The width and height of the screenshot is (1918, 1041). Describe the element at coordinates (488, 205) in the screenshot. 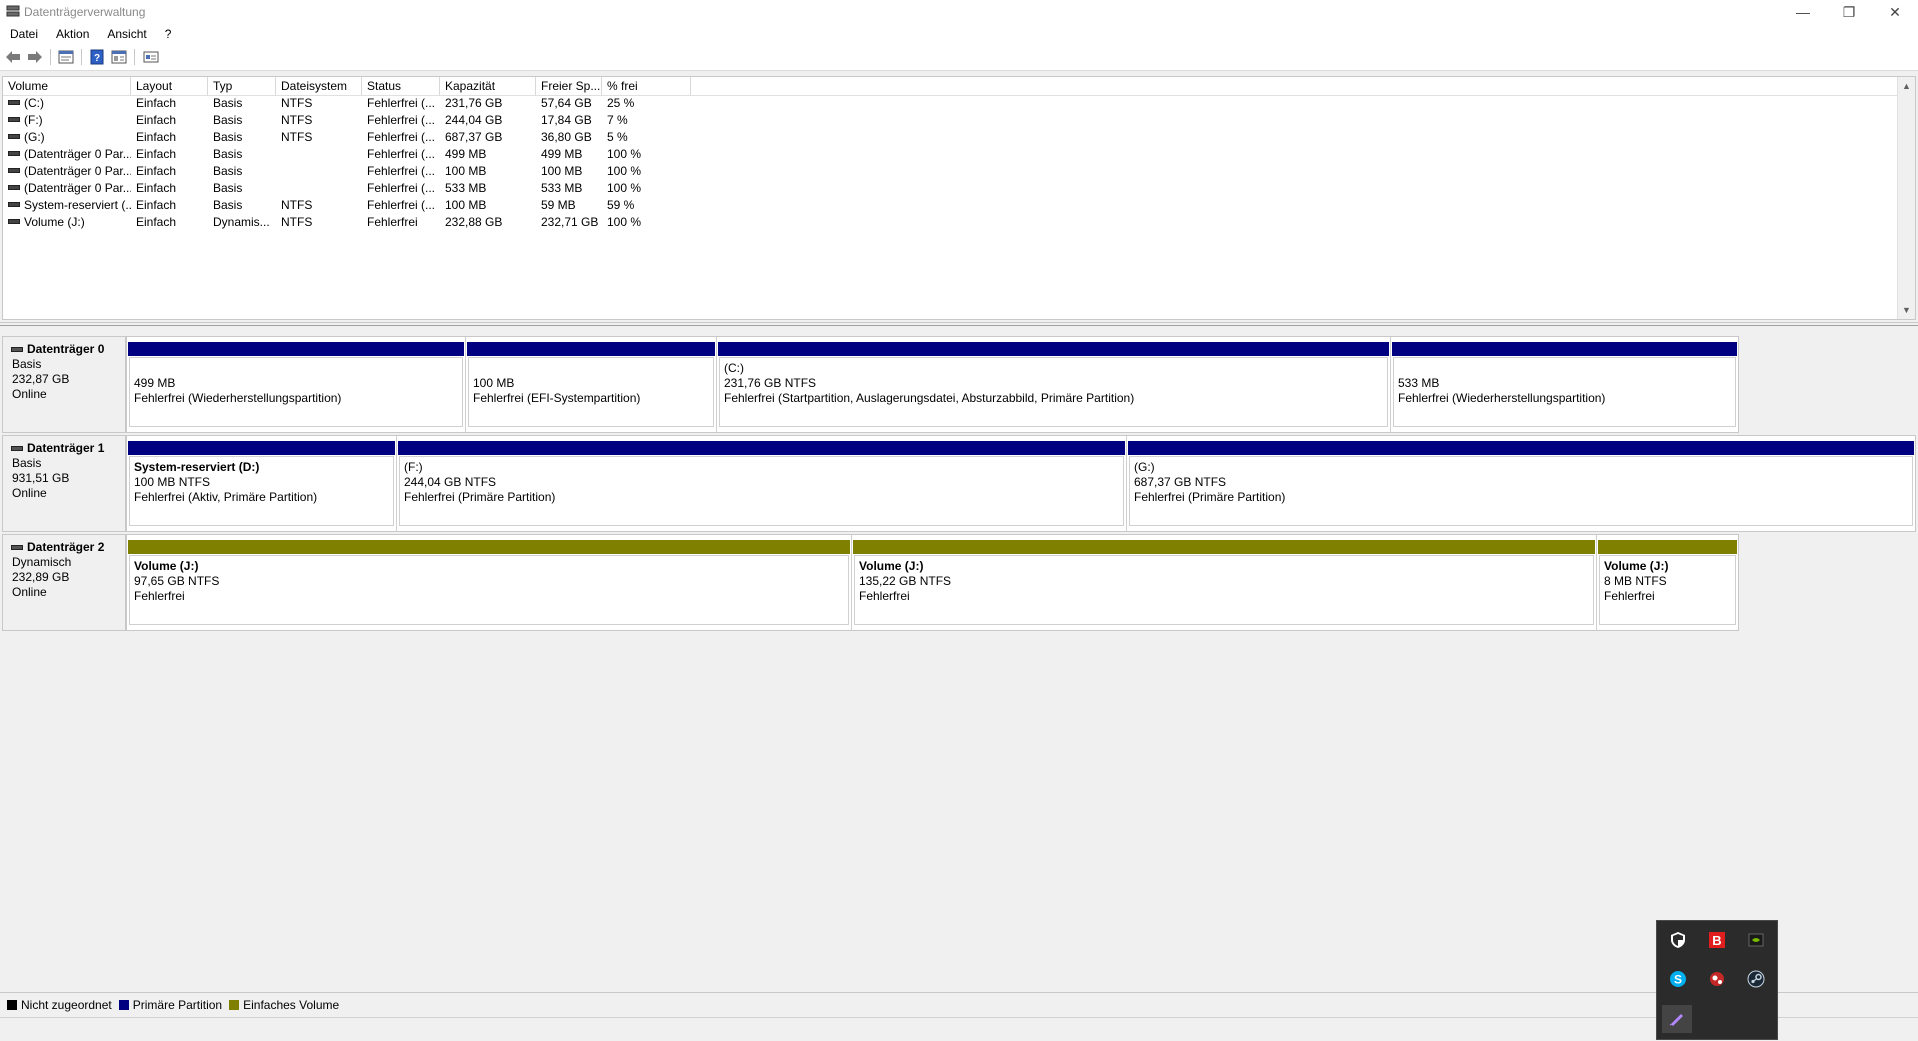

I see `cell-kapazitaet: 100 MB` at that location.